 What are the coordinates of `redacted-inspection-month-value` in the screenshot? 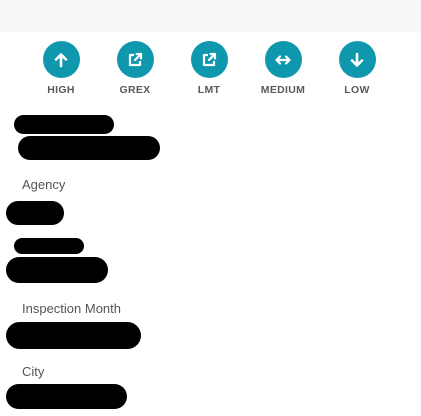 It's located at (73, 335).